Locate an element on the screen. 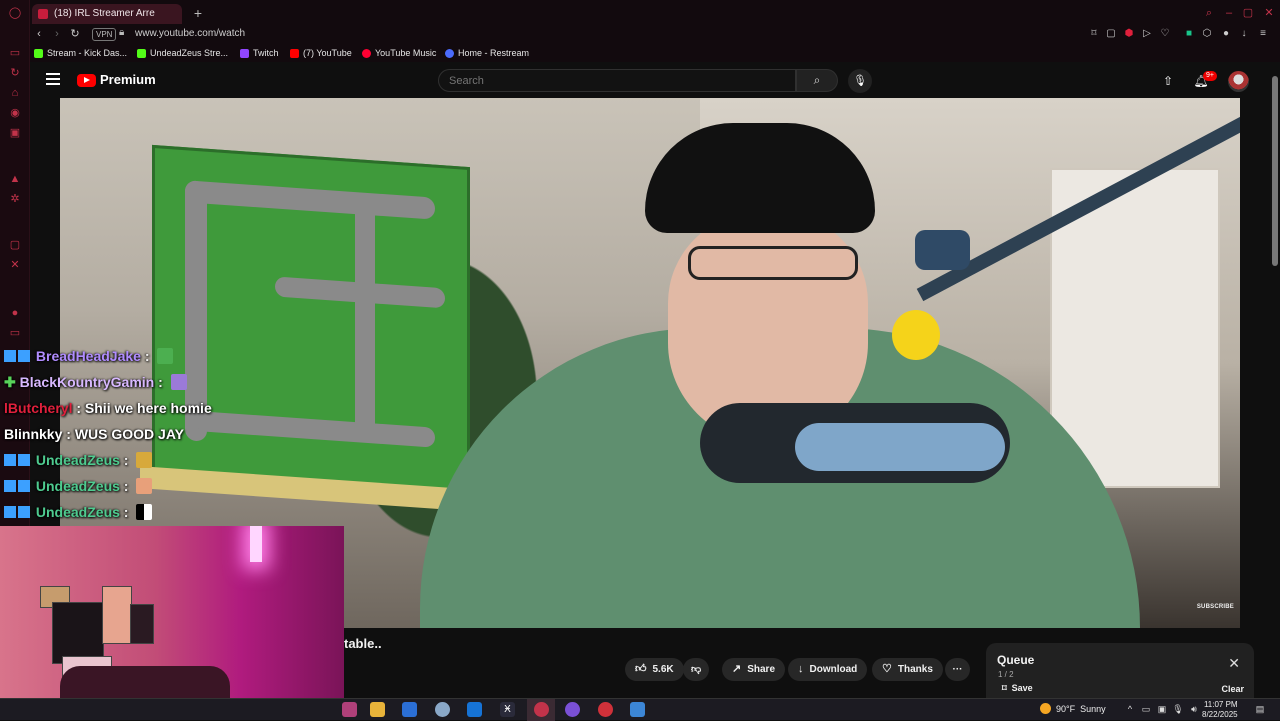 The image size is (1280, 721). minimize-icon: – is located at coordinates (1229, 13).